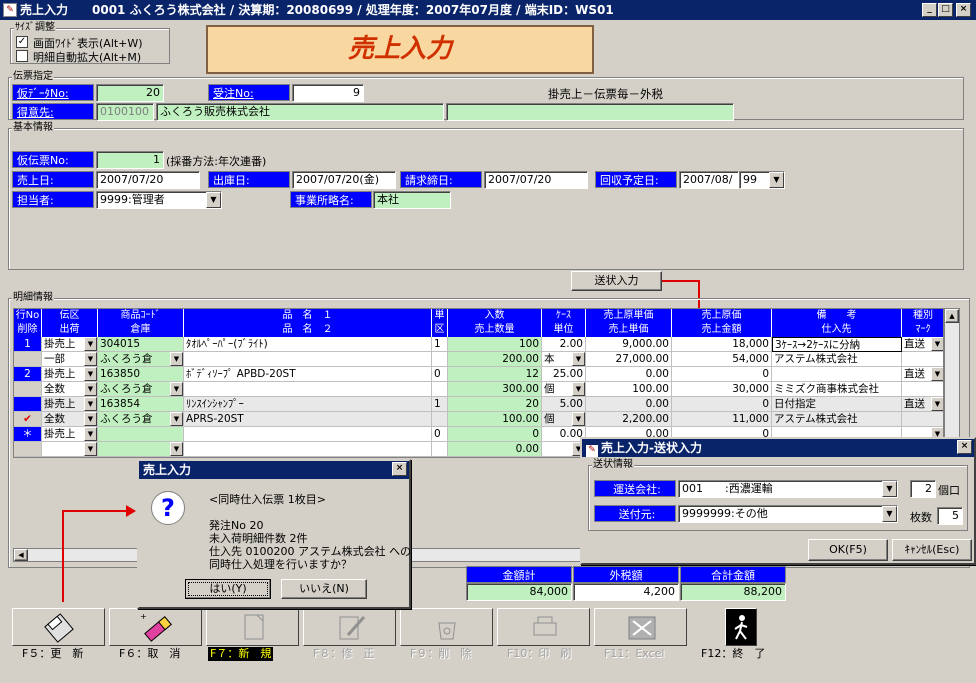 The width and height of the screenshot is (976, 683). Describe the element at coordinates (709, 180) in the screenshot. I see `collection-date-field: 2007/08/` at that location.